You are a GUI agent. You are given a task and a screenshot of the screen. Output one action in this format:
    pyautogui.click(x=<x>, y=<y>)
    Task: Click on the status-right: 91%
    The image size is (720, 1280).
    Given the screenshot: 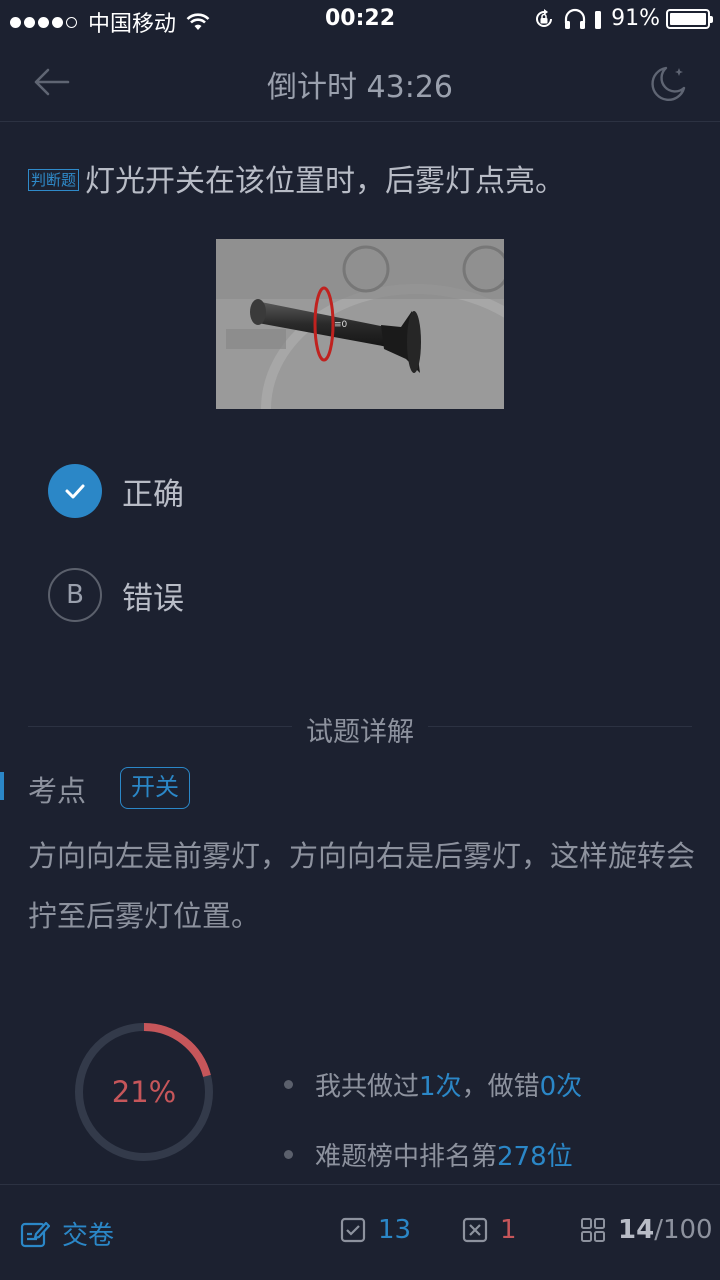 What is the action you would take?
    pyautogui.click(x=623, y=18)
    